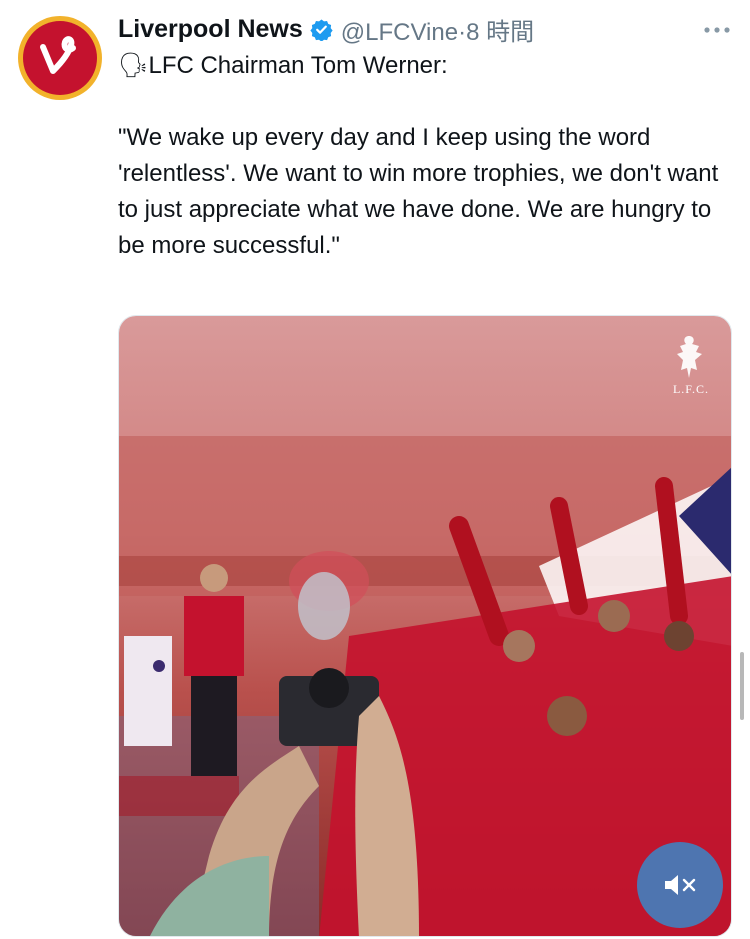  I want to click on mute-icon, so click(680, 885).